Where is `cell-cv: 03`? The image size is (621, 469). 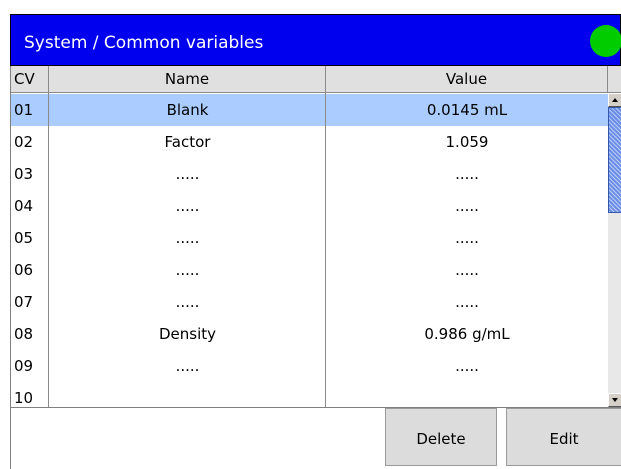
cell-cv: 03 is located at coordinates (24, 174).